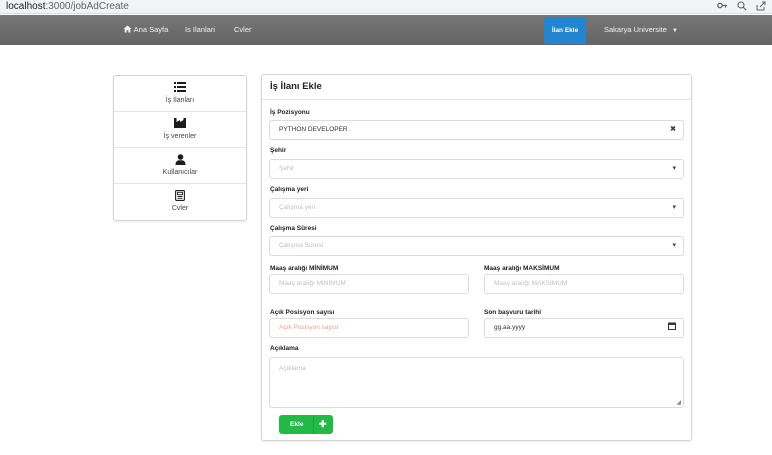 Image resolution: width=772 pixels, height=455 pixels. Describe the element at coordinates (476, 99) in the screenshot. I see `title-divider` at that location.